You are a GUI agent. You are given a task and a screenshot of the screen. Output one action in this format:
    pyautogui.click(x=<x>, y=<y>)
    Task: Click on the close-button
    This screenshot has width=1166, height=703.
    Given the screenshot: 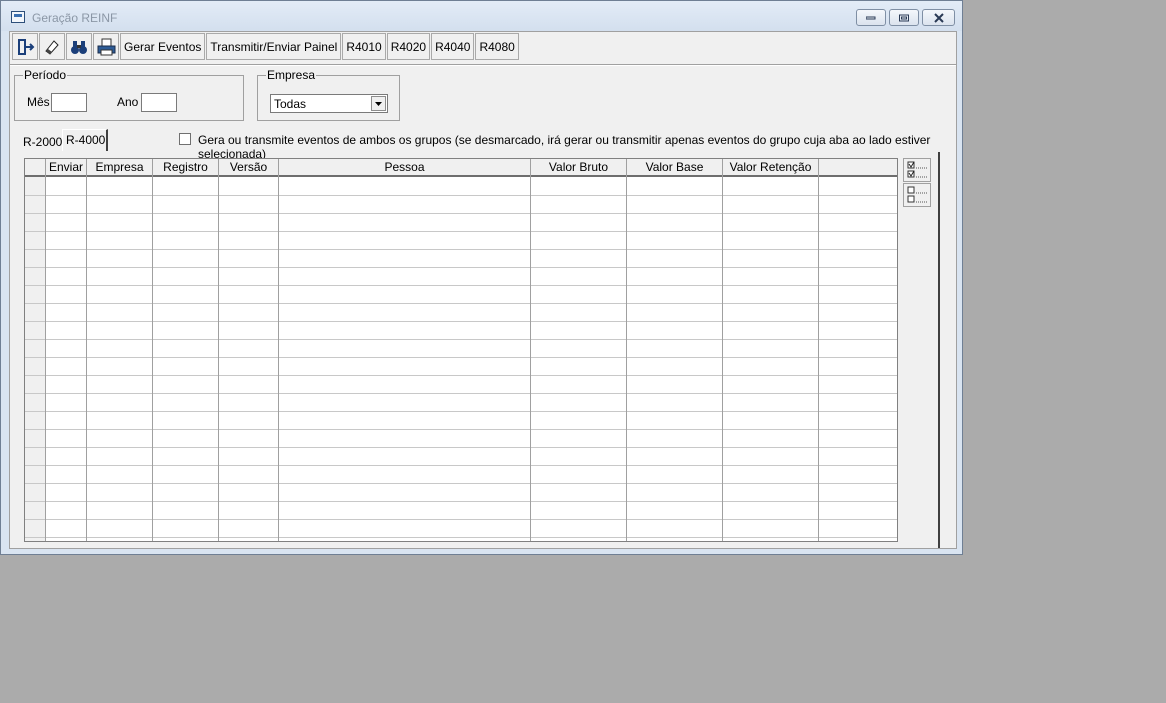 What is the action you would take?
    pyautogui.click(x=938, y=17)
    